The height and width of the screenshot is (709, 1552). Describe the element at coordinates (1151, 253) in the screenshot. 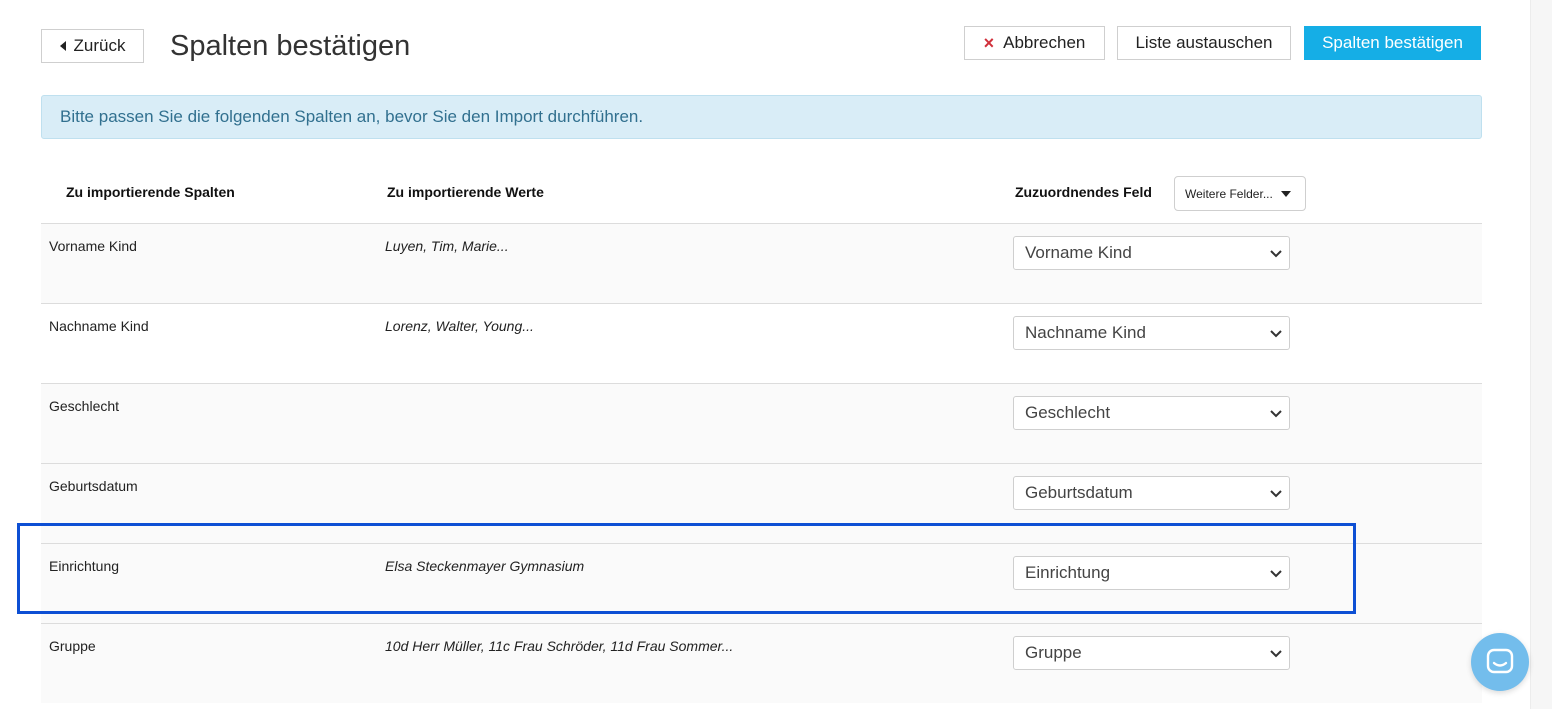

I see `field-select: Vorname Kind` at that location.